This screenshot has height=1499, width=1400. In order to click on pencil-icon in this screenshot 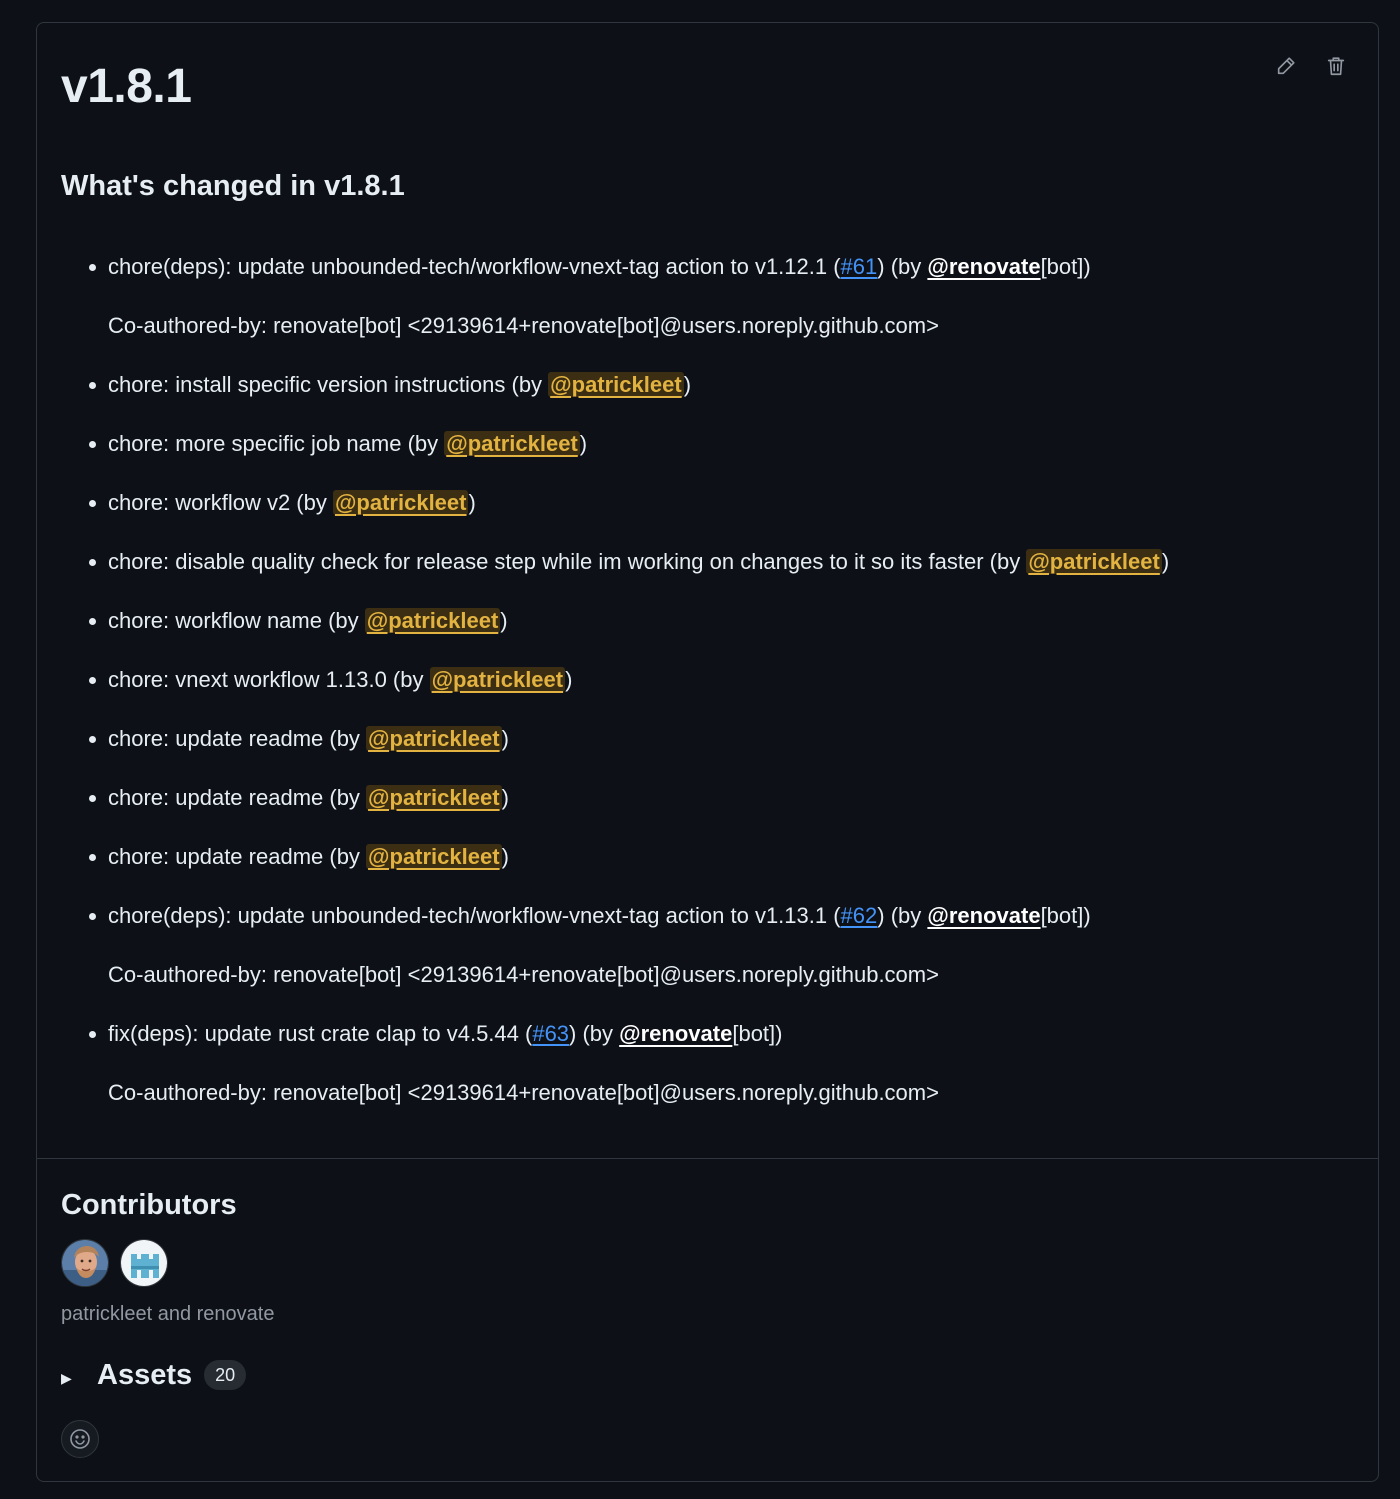, I will do `click(1286, 66)`.